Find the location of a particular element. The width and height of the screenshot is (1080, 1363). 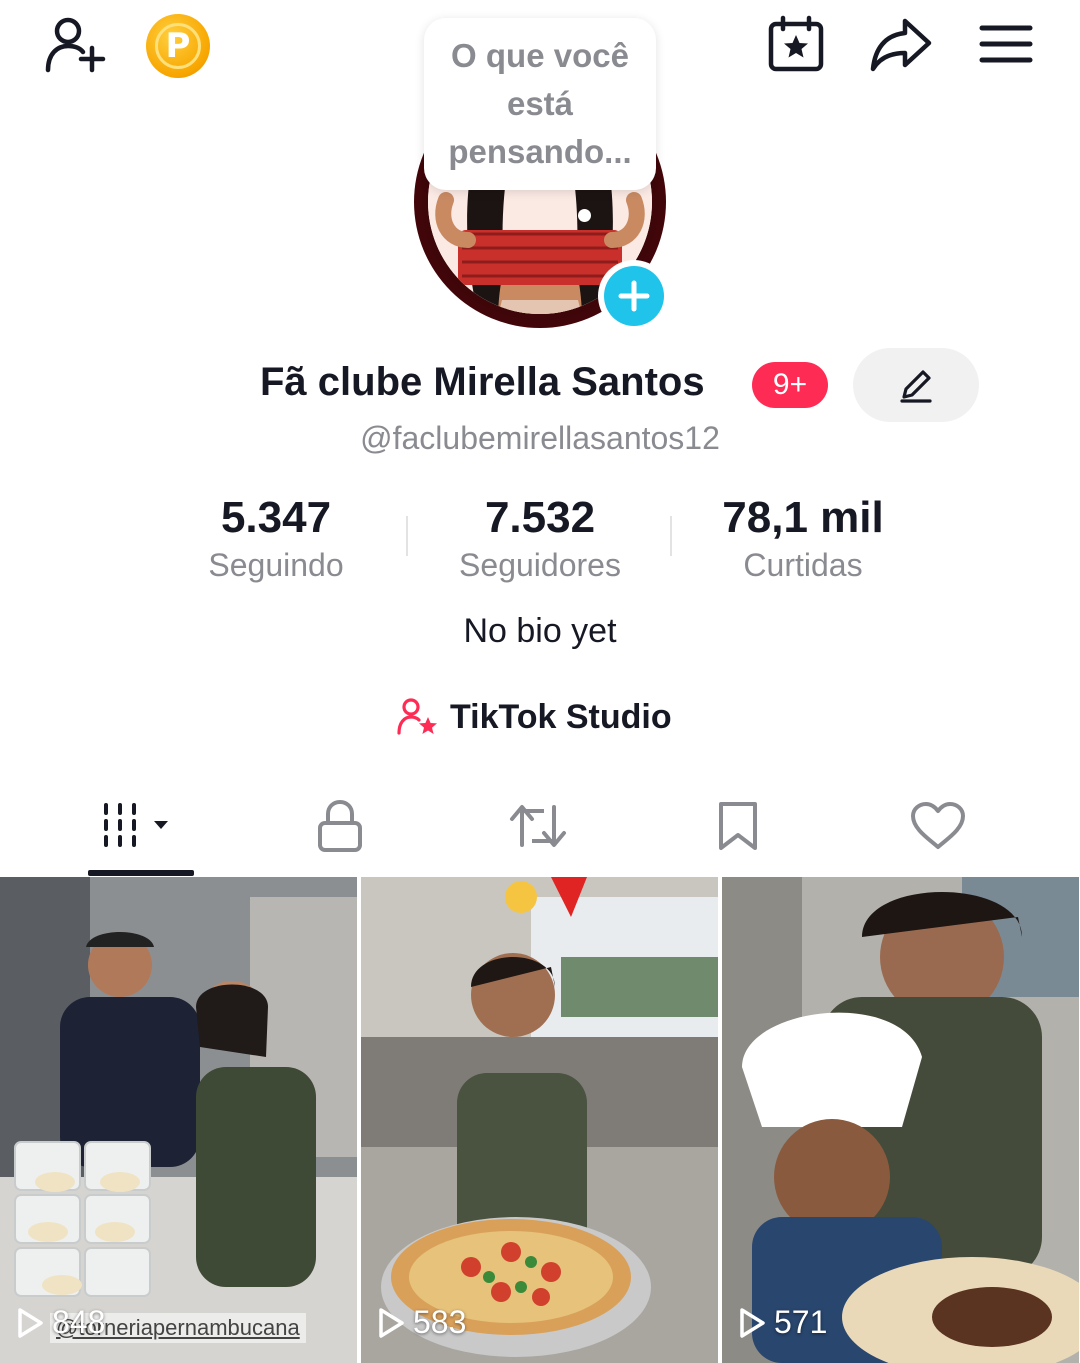

dropdown-caret-icon is located at coordinates (161, 825).